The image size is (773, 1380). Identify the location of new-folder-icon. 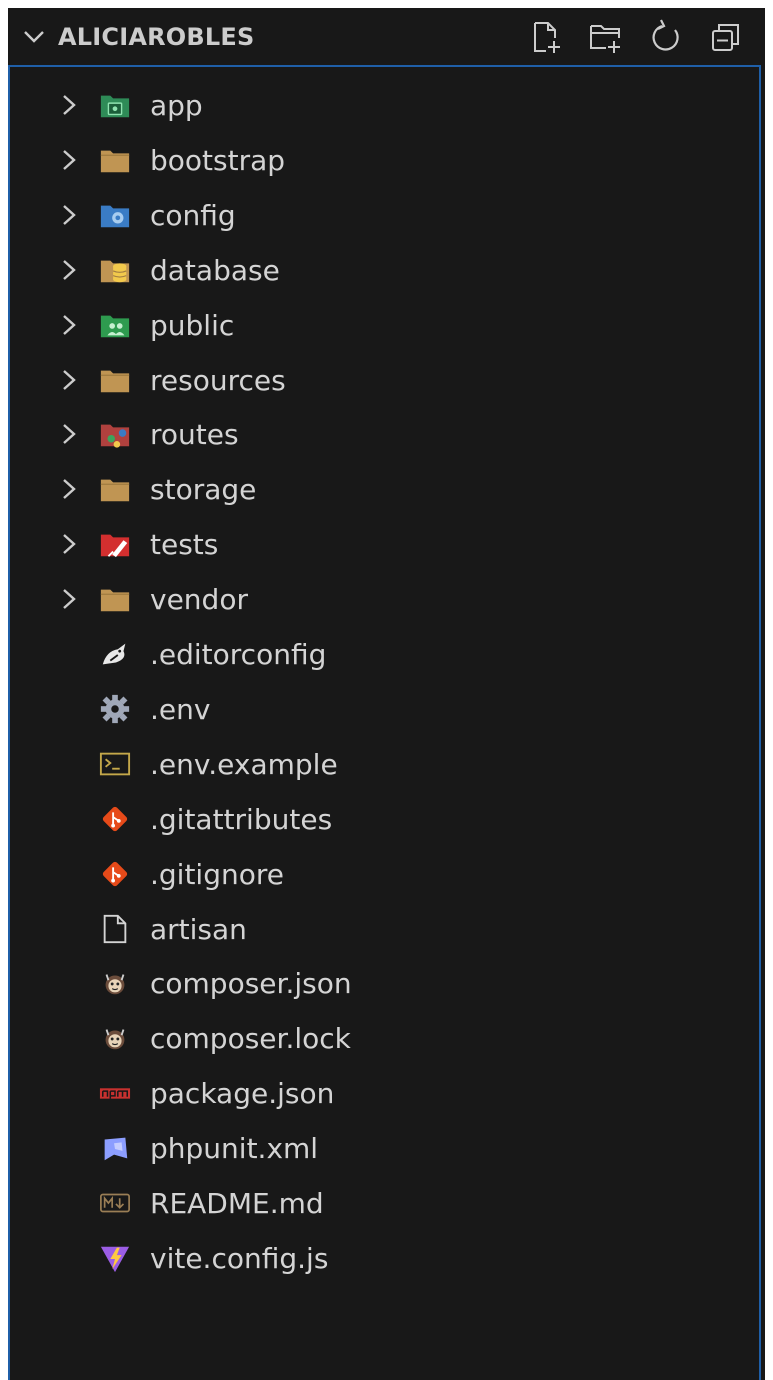
(606, 37).